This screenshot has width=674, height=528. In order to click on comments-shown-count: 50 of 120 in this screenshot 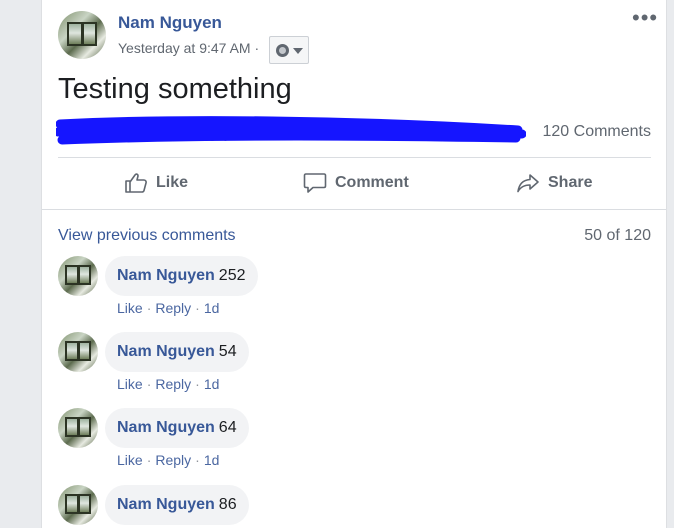, I will do `click(617, 235)`.